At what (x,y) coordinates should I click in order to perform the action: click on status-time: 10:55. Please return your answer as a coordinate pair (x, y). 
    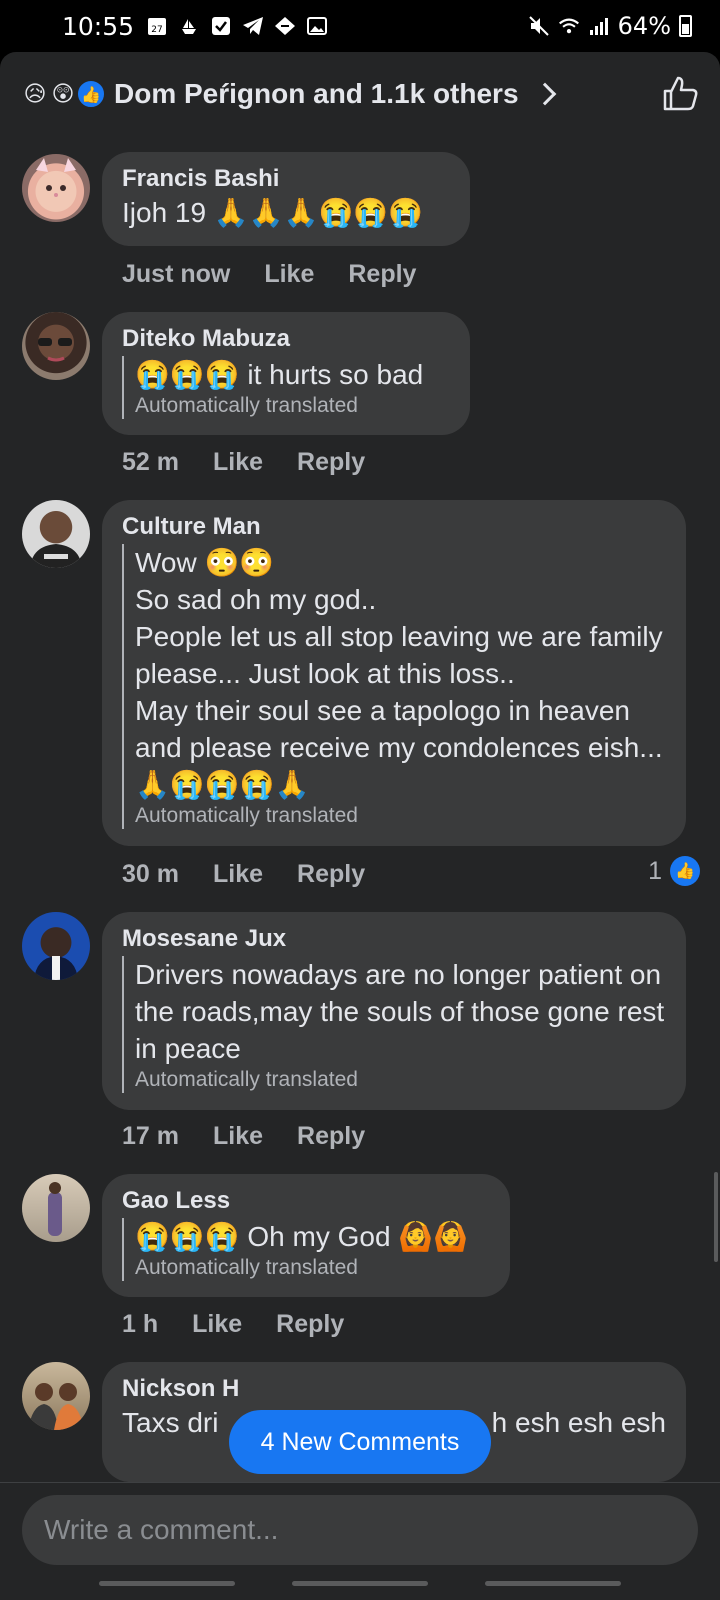
    Looking at the image, I should click on (98, 26).